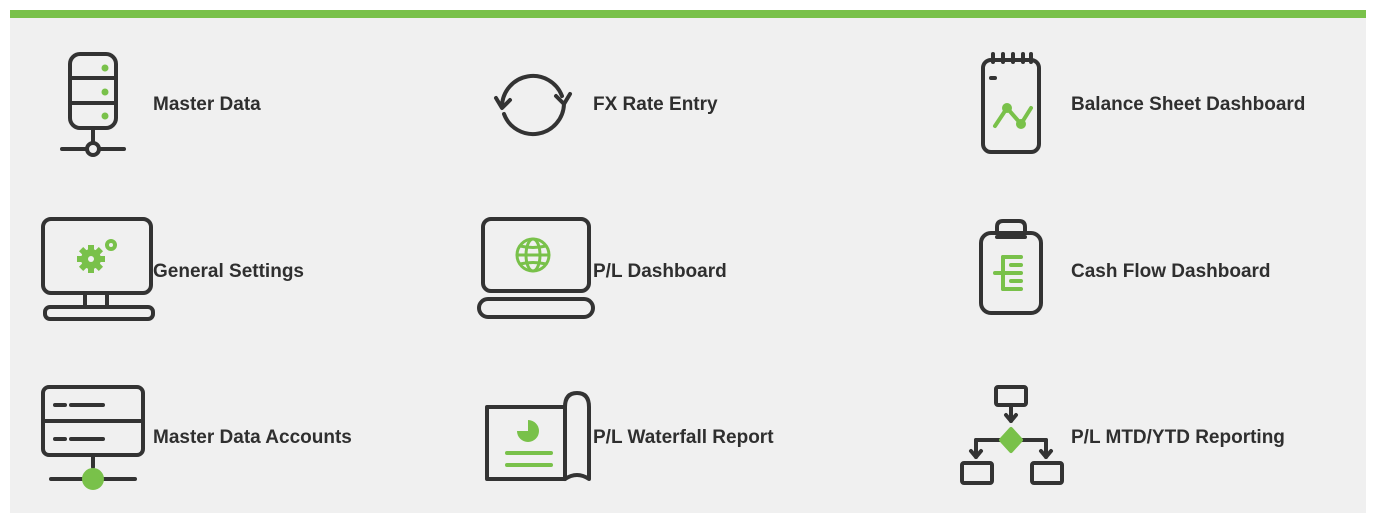  Describe the element at coordinates (533, 438) in the screenshot. I see `scroll-report-icon` at that location.